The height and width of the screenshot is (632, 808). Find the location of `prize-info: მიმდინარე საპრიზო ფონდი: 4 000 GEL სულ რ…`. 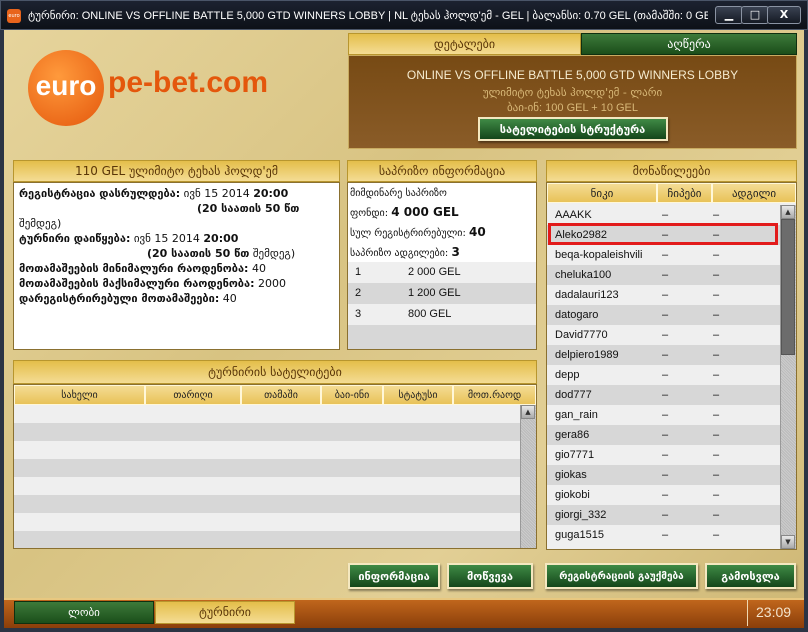

prize-info: მიმდინარე საპრიზო ფონდი: 4 000 GEL სულ რ… is located at coordinates (442, 266).